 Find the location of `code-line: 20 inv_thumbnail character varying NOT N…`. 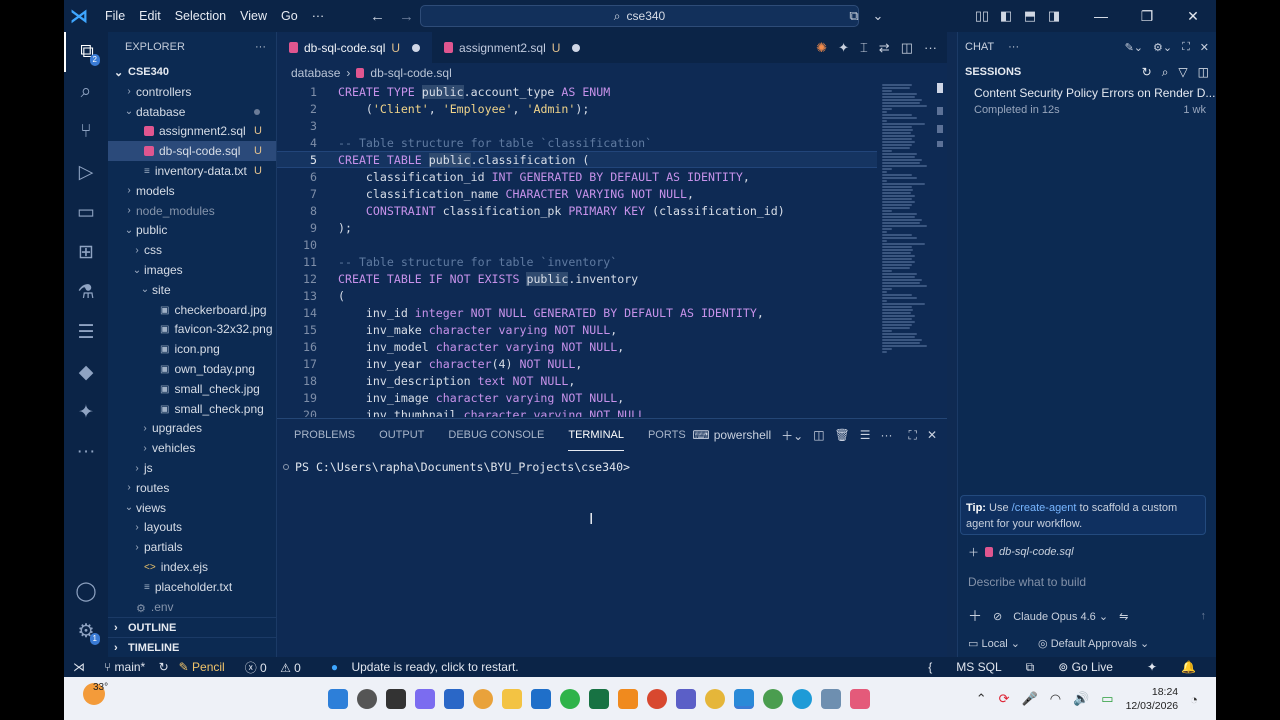

code-line: 20 inv_thumbnail character varying NOT N… is located at coordinates (577, 412).